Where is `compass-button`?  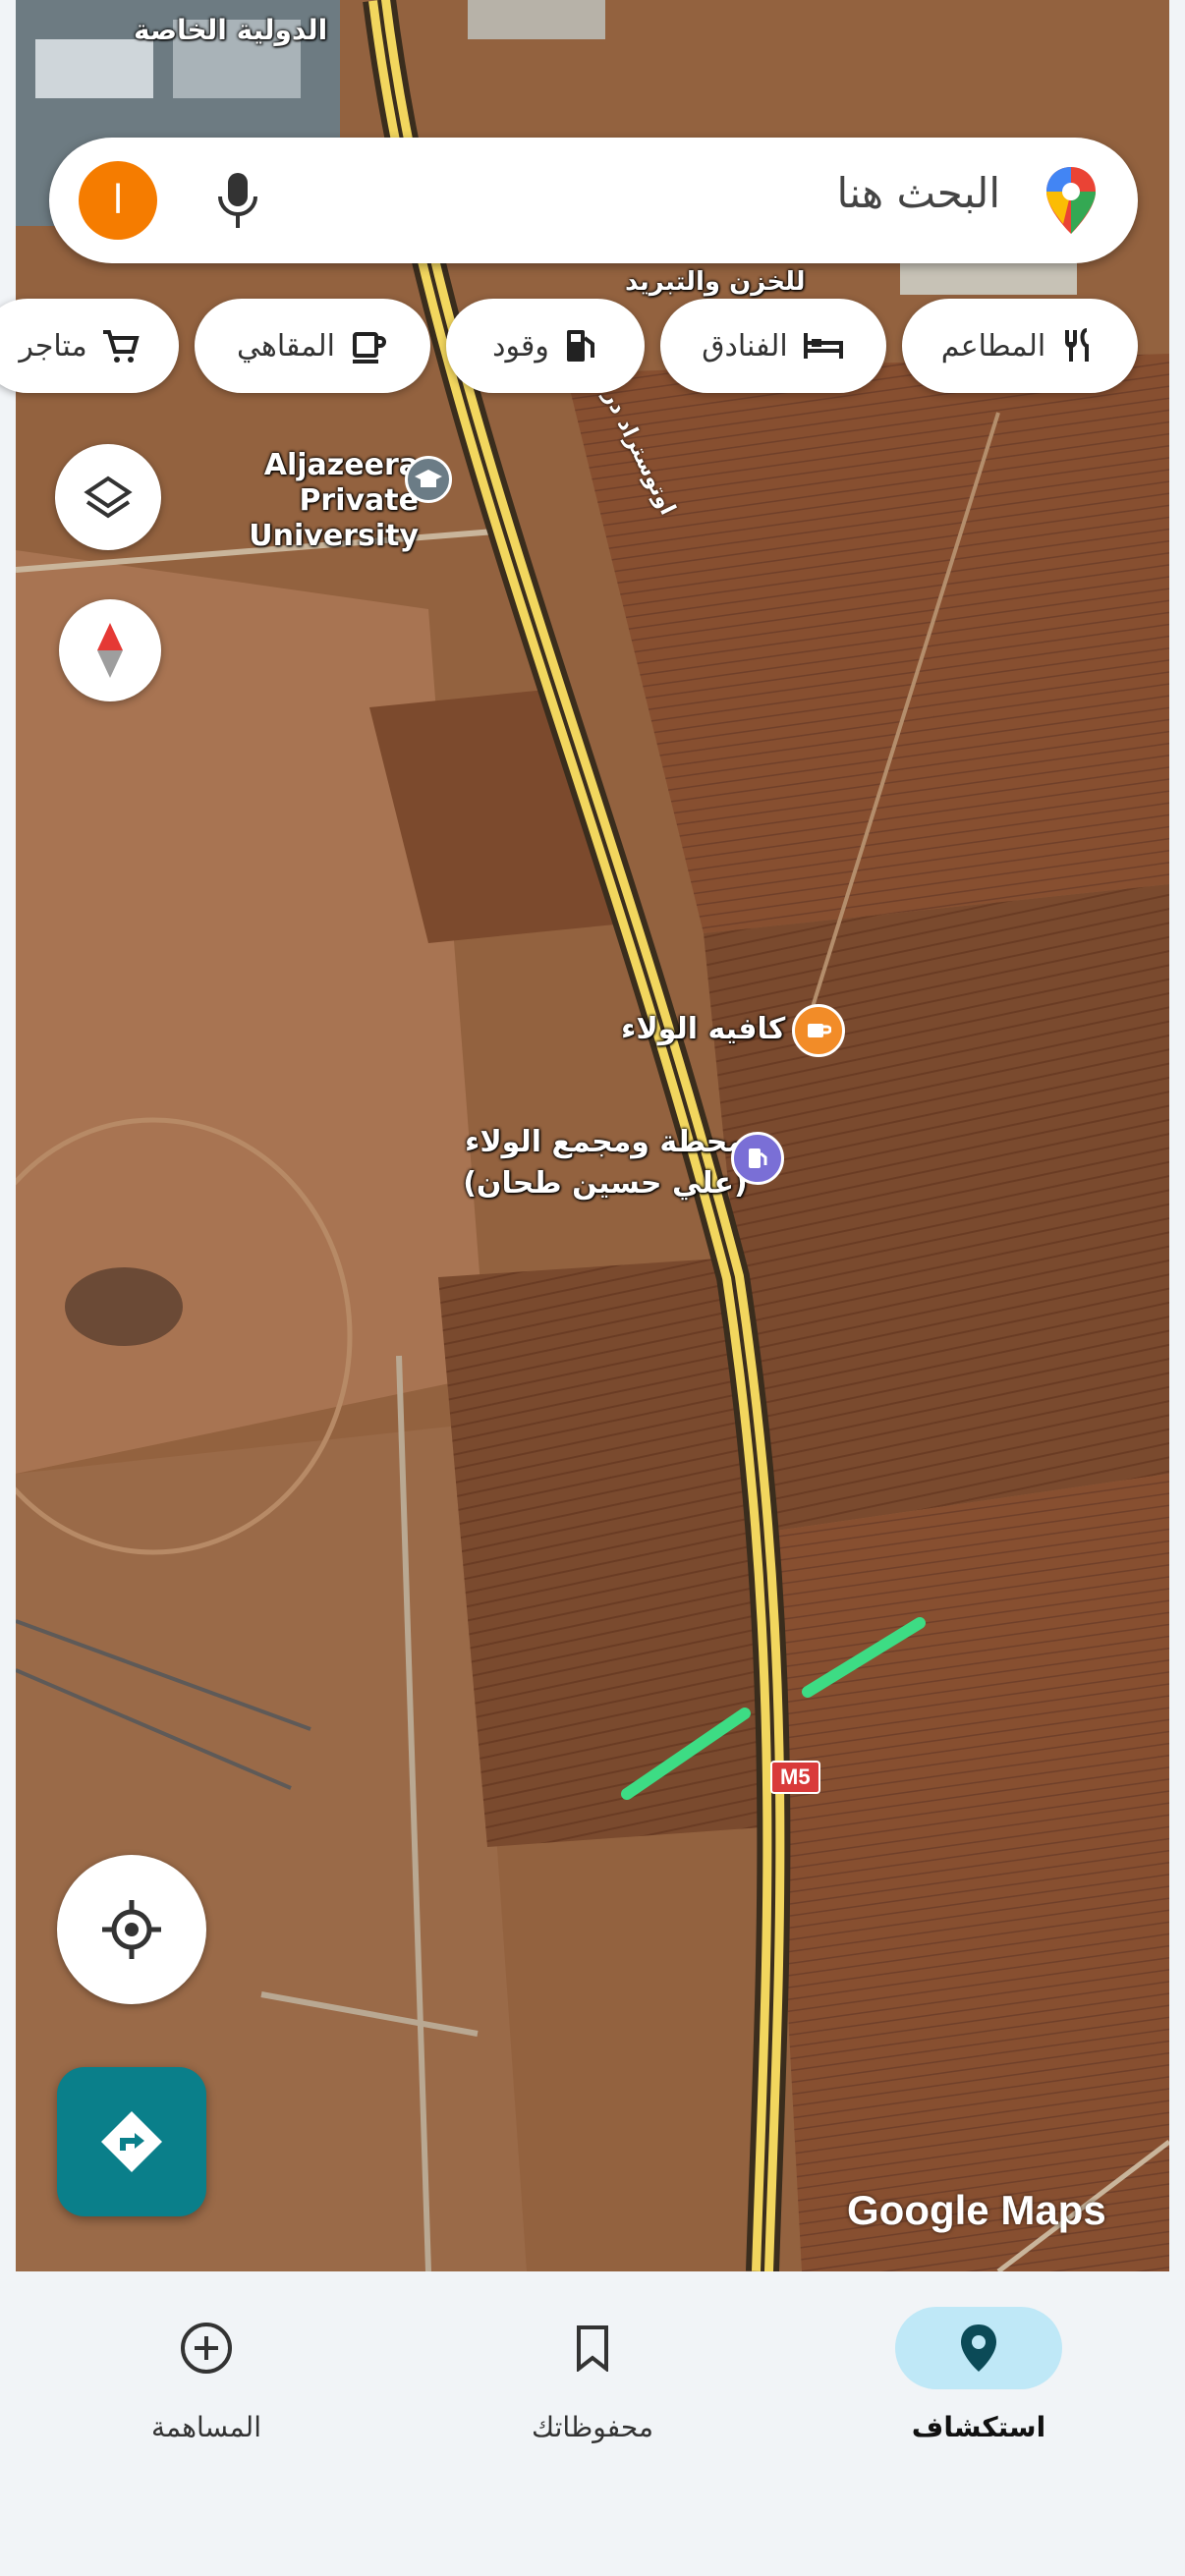
compass-button is located at coordinates (110, 650).